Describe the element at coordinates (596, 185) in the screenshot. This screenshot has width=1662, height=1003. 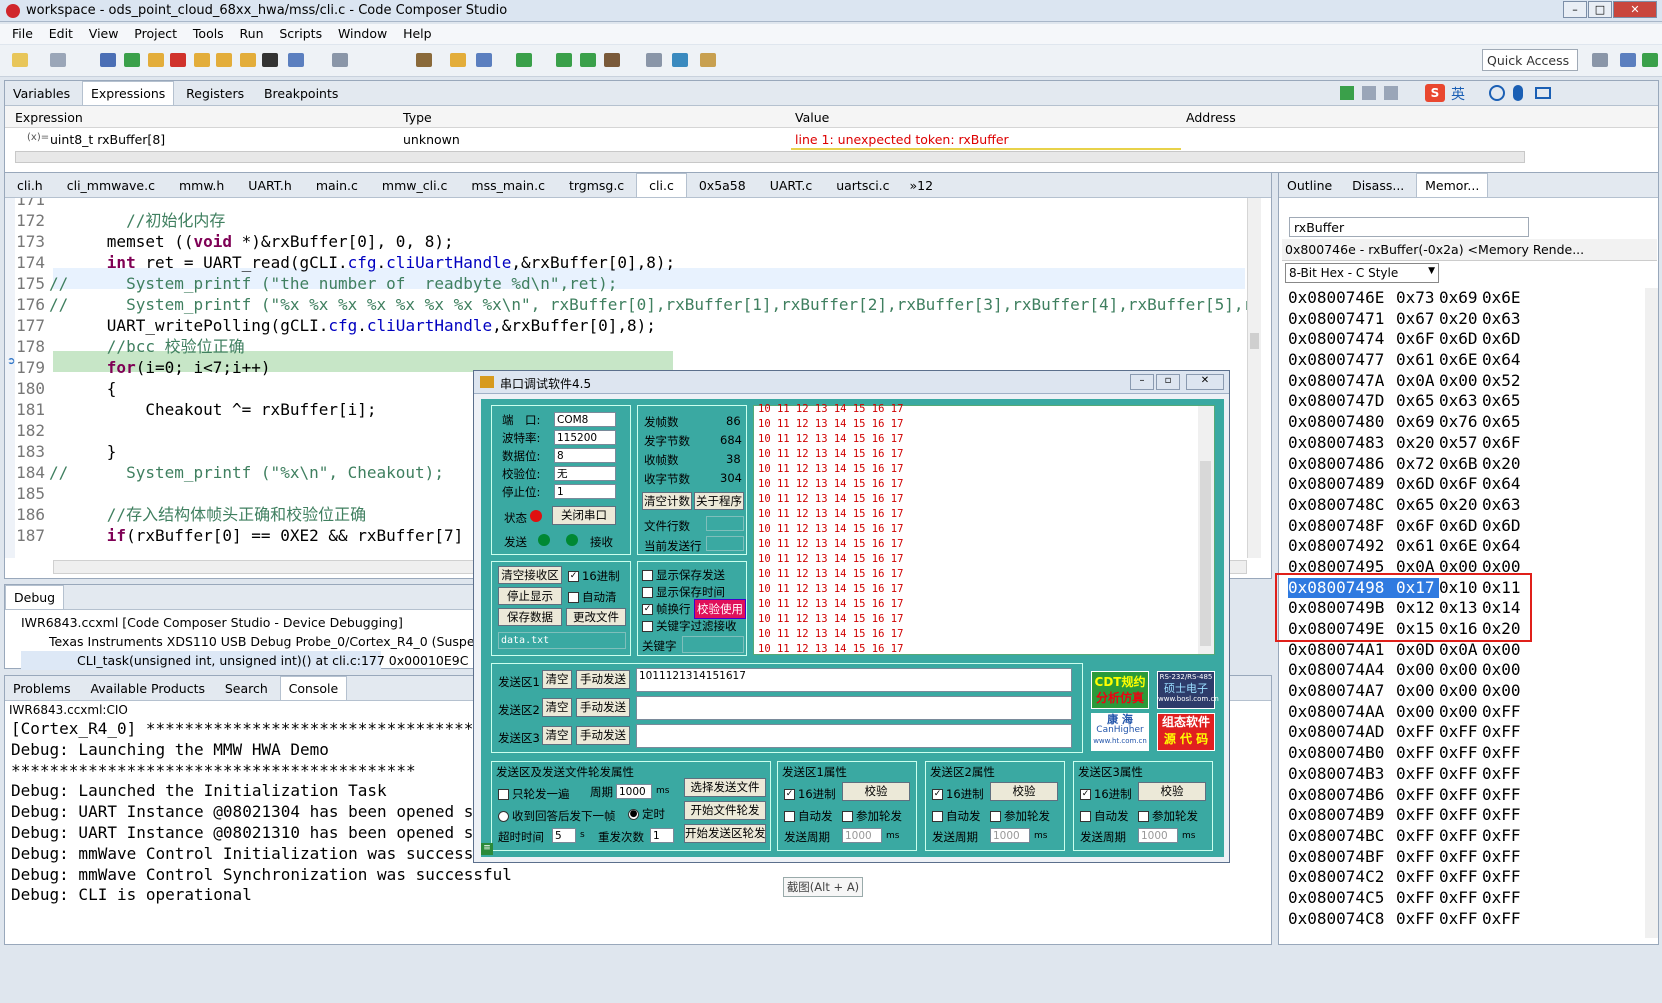
I see `editor-tab-trgmsg-c: trgmsg.c` at that location.